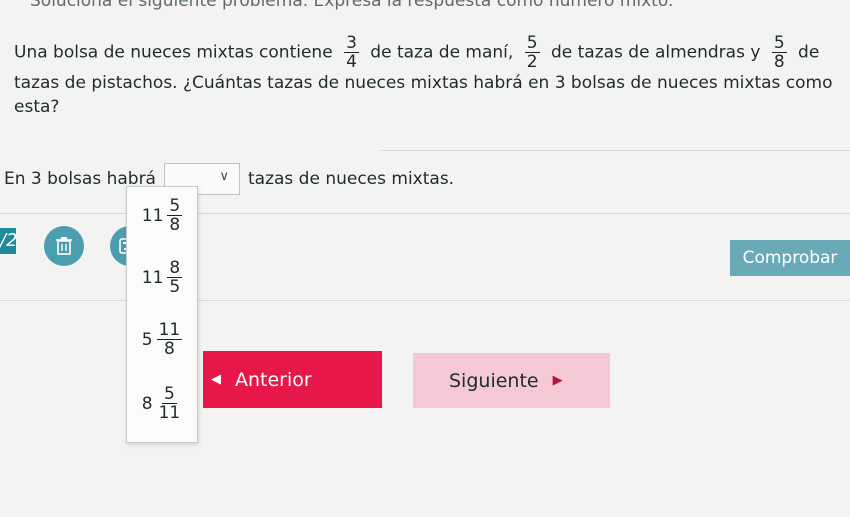 The width and height of the screenshot is (850, 517). I want to click on dropdown-option: 5 11 8, so click(162, 339).